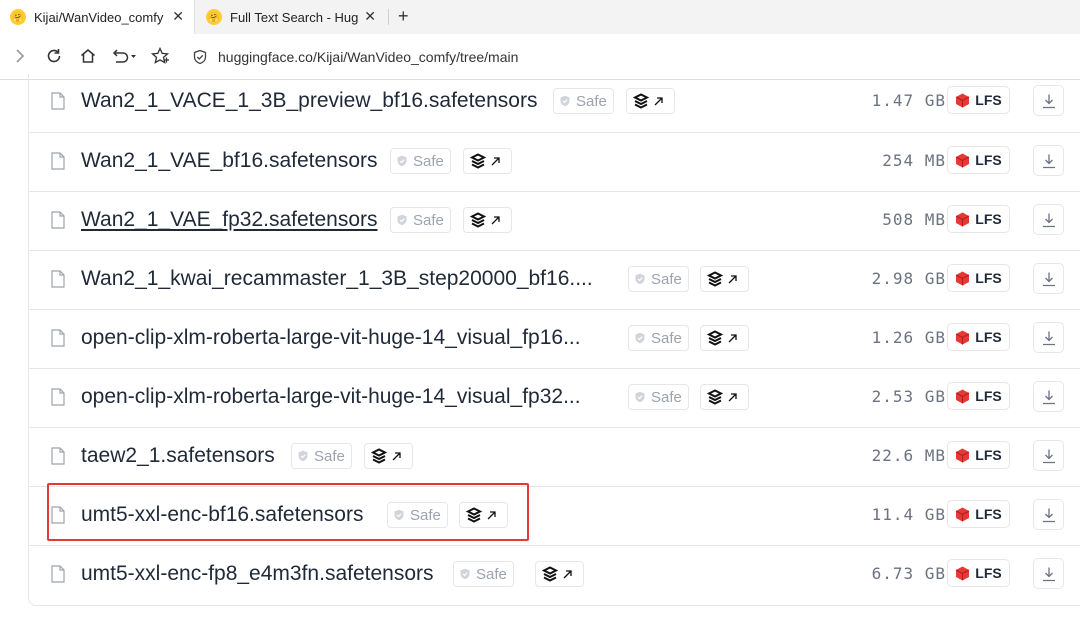 This screenshot has height=617, width=1080. What do you see at coordinates (908, 514) in the screenshot?
I see `file-size: 11.4 GB` at bounding box center [908, 514].